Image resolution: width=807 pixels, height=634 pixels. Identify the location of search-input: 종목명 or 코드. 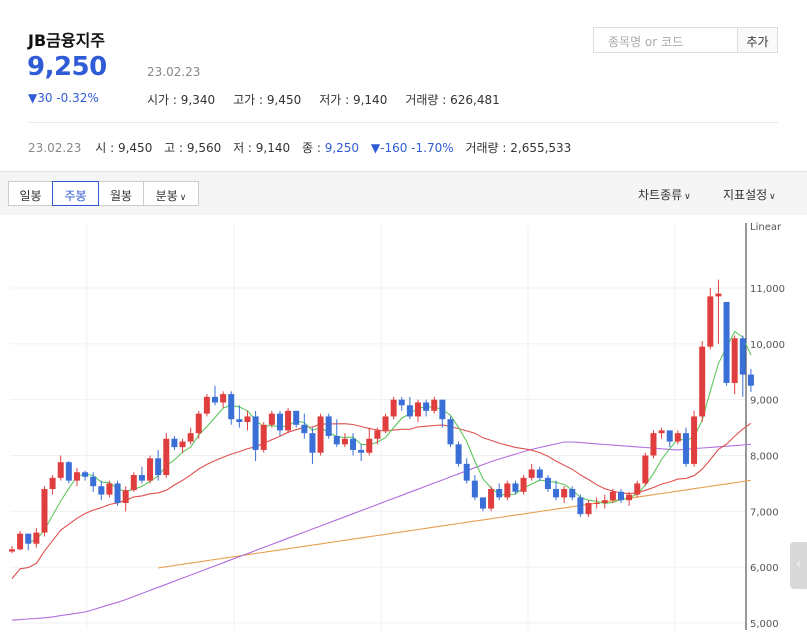
(665, 40).